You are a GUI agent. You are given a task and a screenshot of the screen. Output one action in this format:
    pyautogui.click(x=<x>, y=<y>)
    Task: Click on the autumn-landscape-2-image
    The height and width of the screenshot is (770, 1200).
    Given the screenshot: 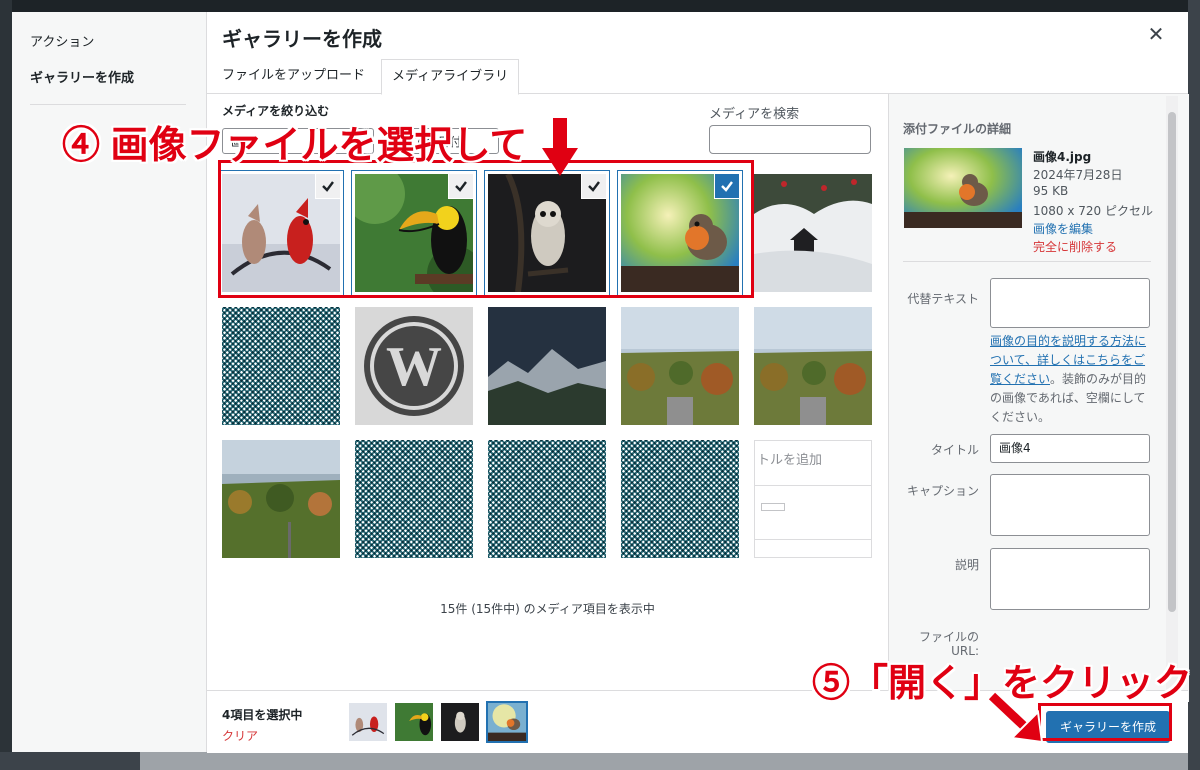 What is the action you would take?
    pyautogui.click(x=813, y=366)
    